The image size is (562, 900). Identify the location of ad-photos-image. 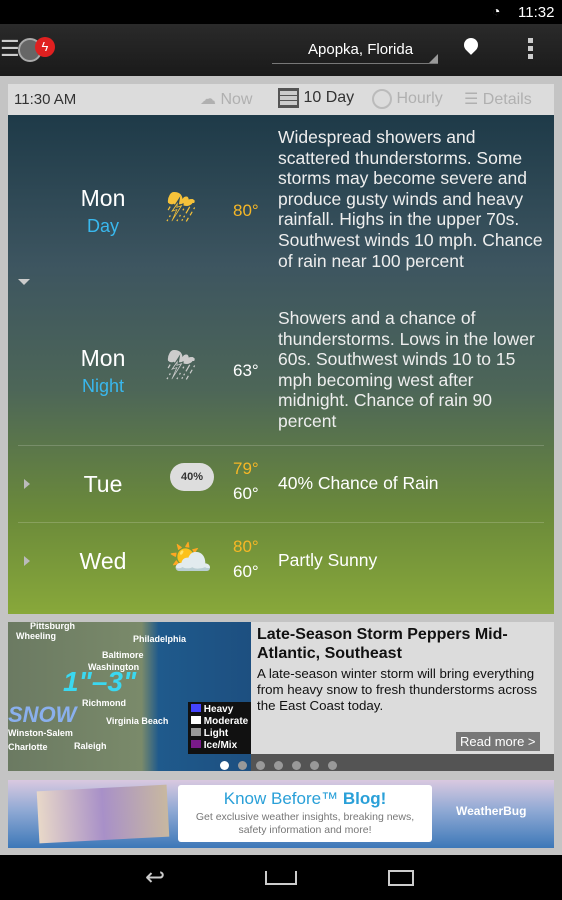
(103, 814).